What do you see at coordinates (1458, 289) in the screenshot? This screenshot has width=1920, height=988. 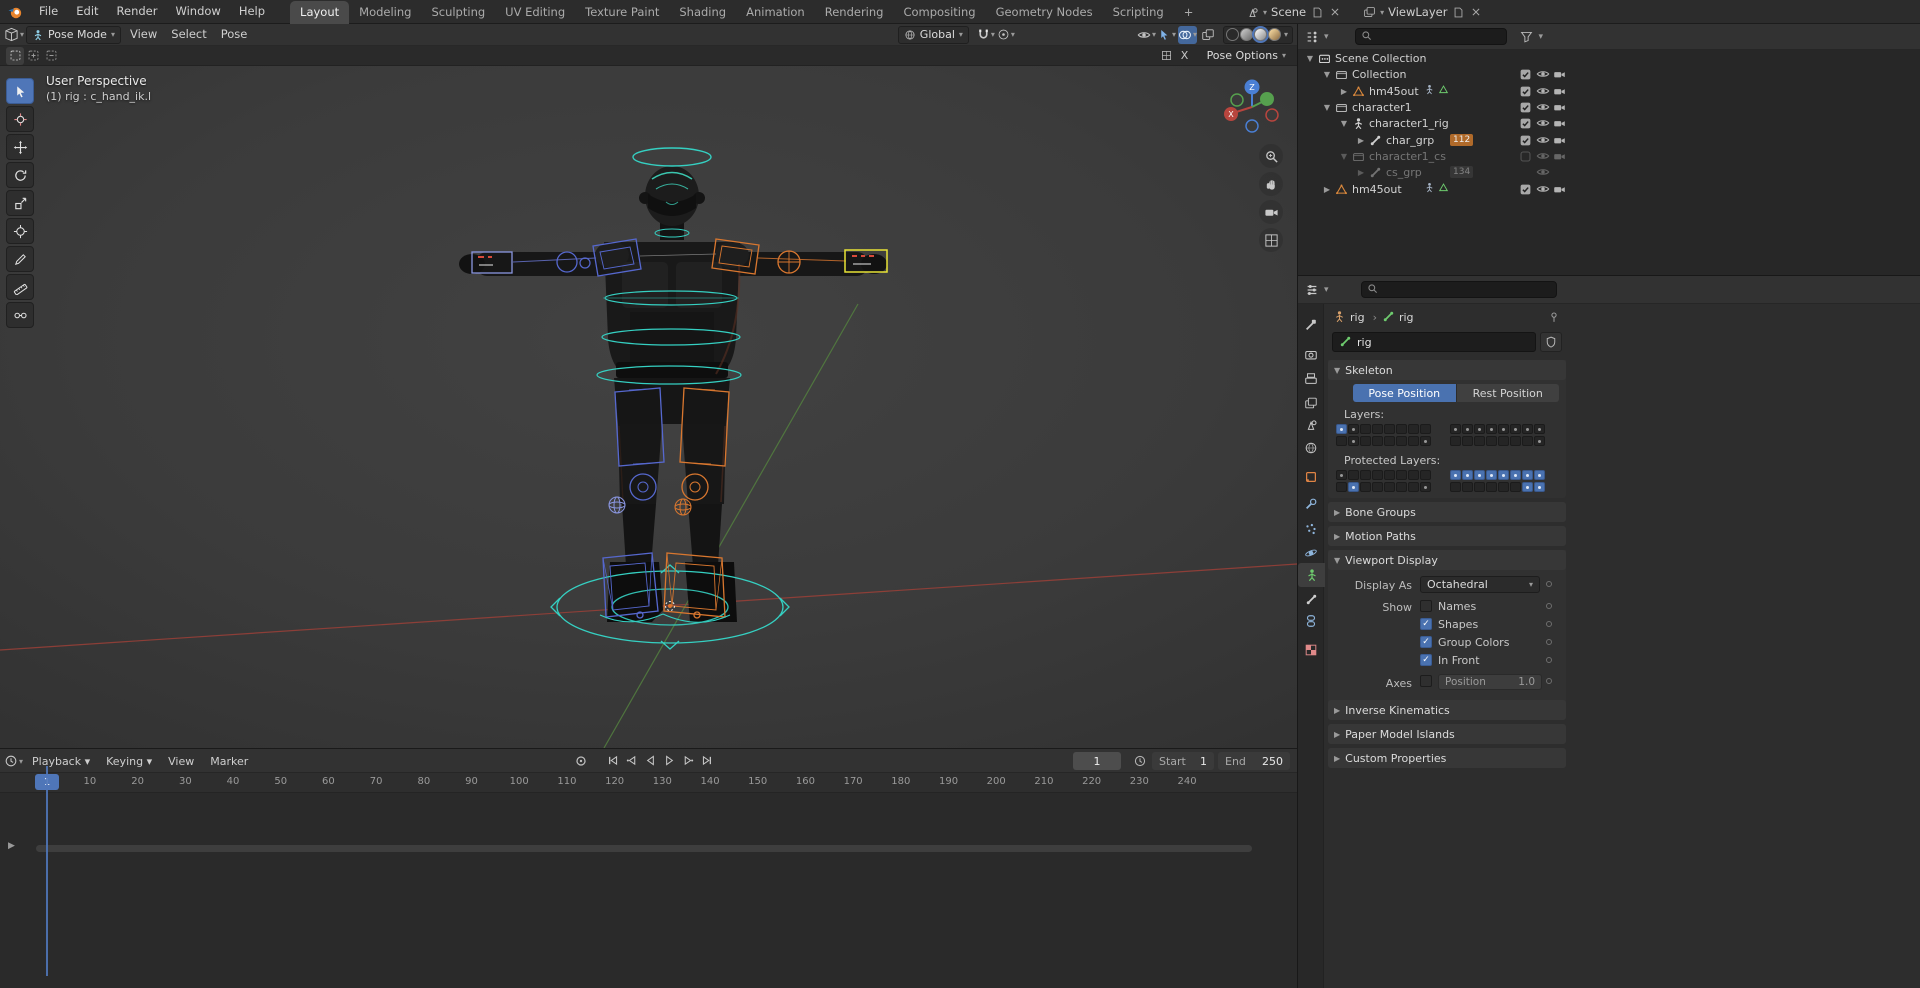 I see `properties-search-input` at bounding box center [1458, 289].